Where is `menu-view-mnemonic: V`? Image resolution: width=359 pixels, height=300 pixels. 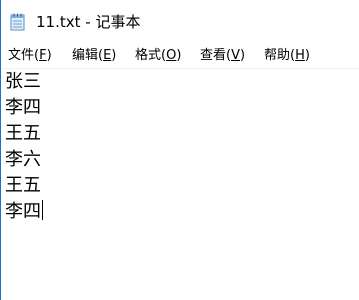 menu-view-mnemonic: V is located at coordinates (235, 55).